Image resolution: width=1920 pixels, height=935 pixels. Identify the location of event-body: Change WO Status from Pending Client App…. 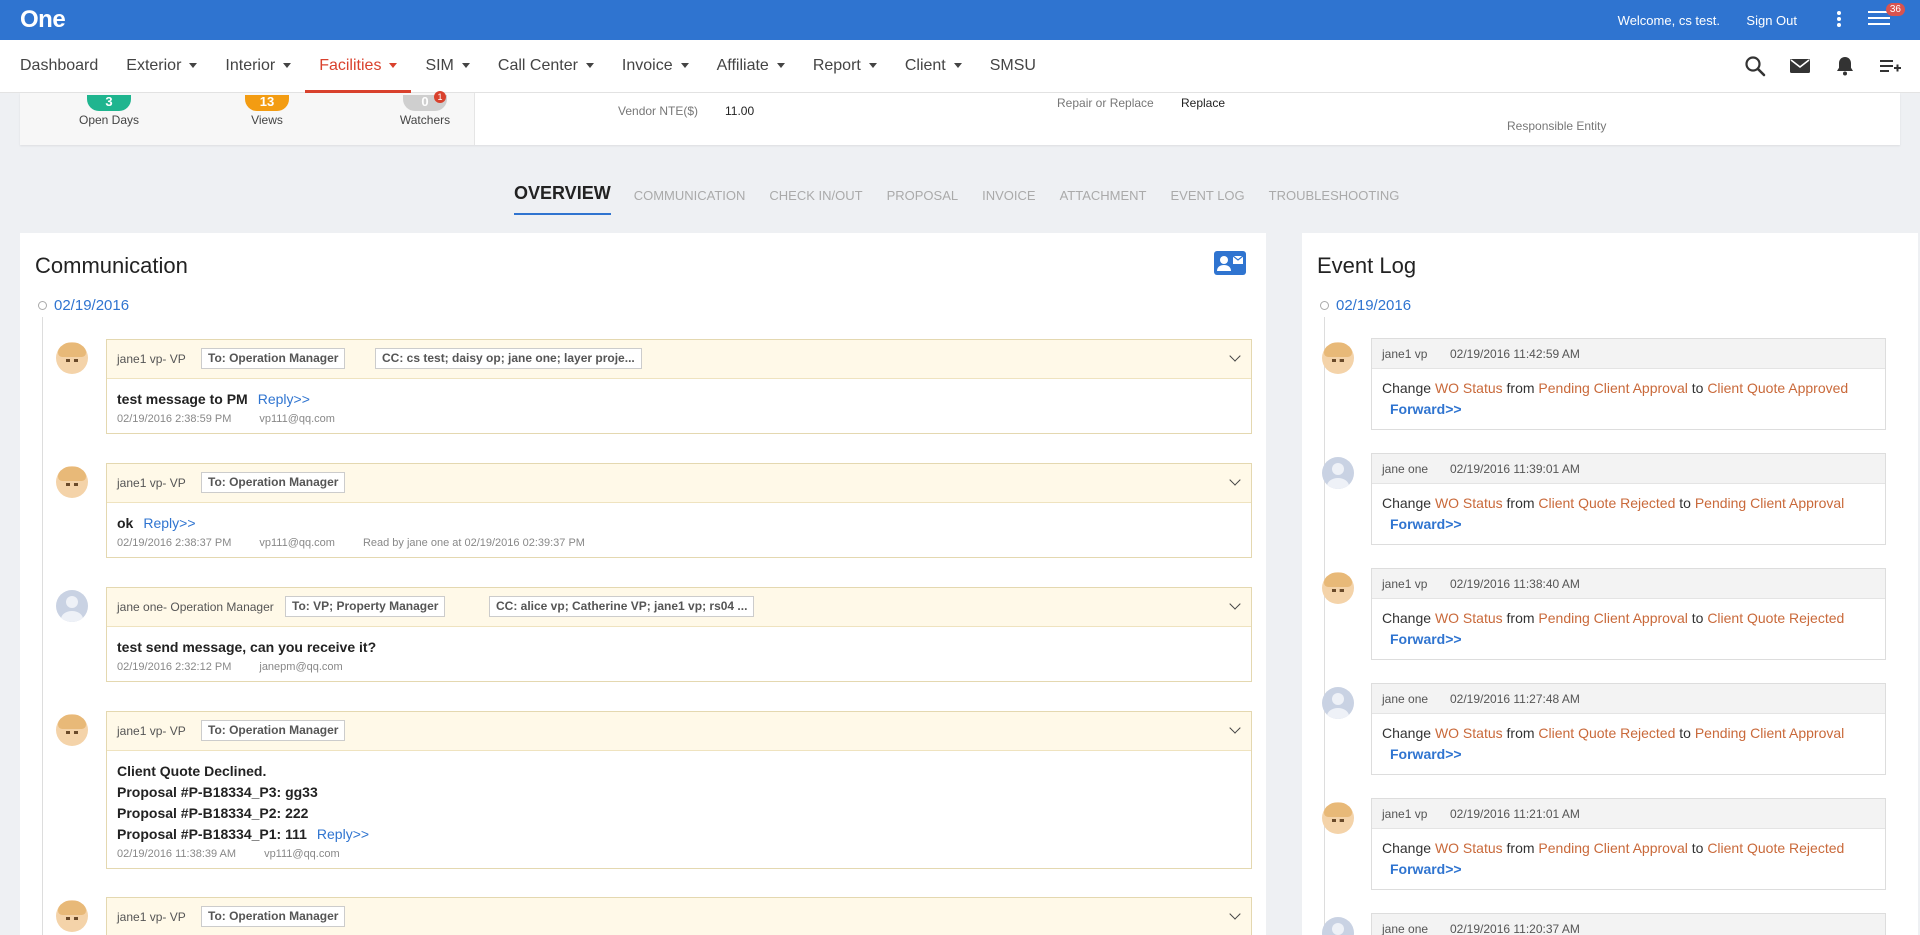
(1628, 629).